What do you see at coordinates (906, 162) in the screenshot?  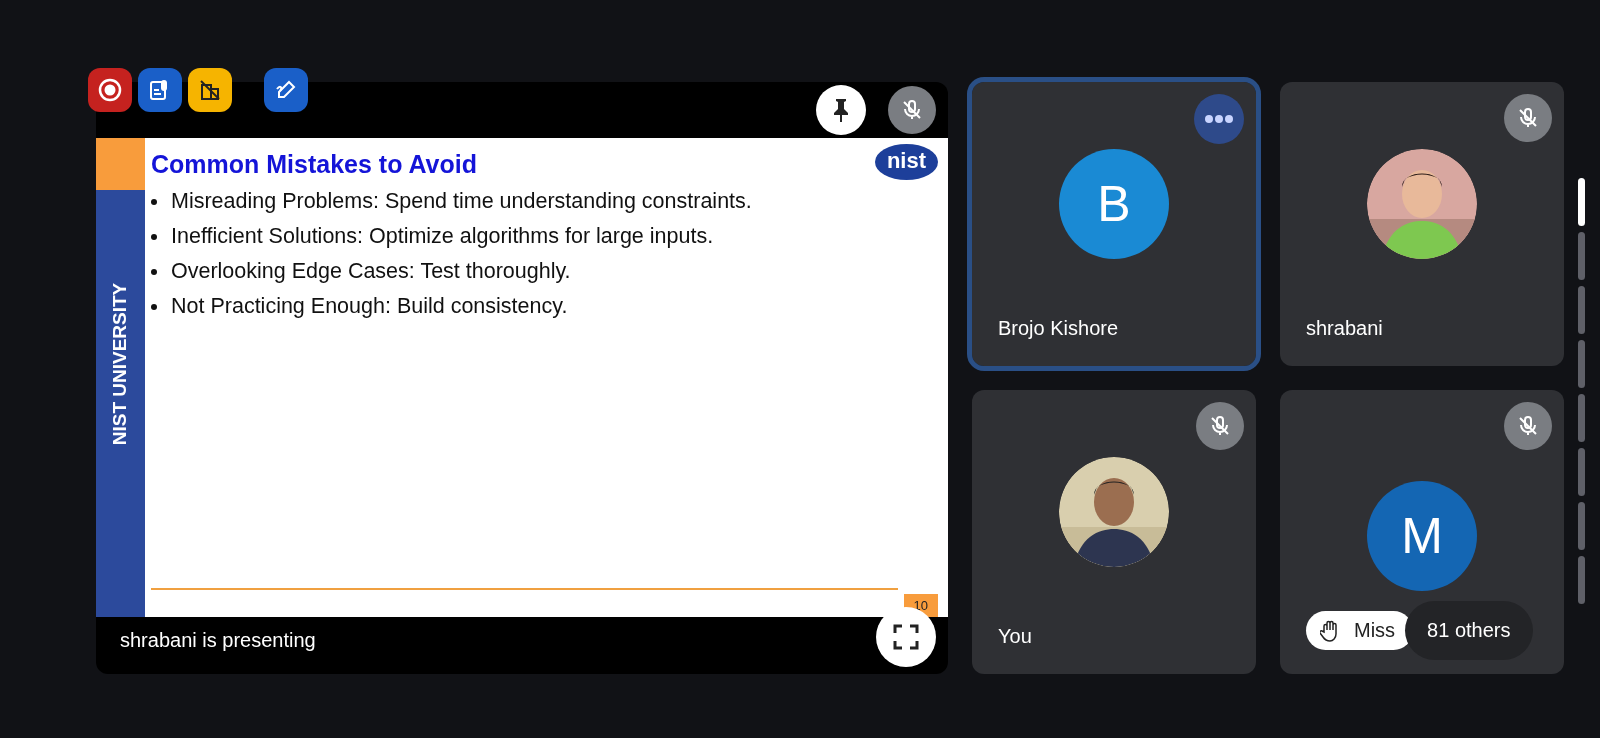 I see `logo: nist` at bounding box center [906, 162].